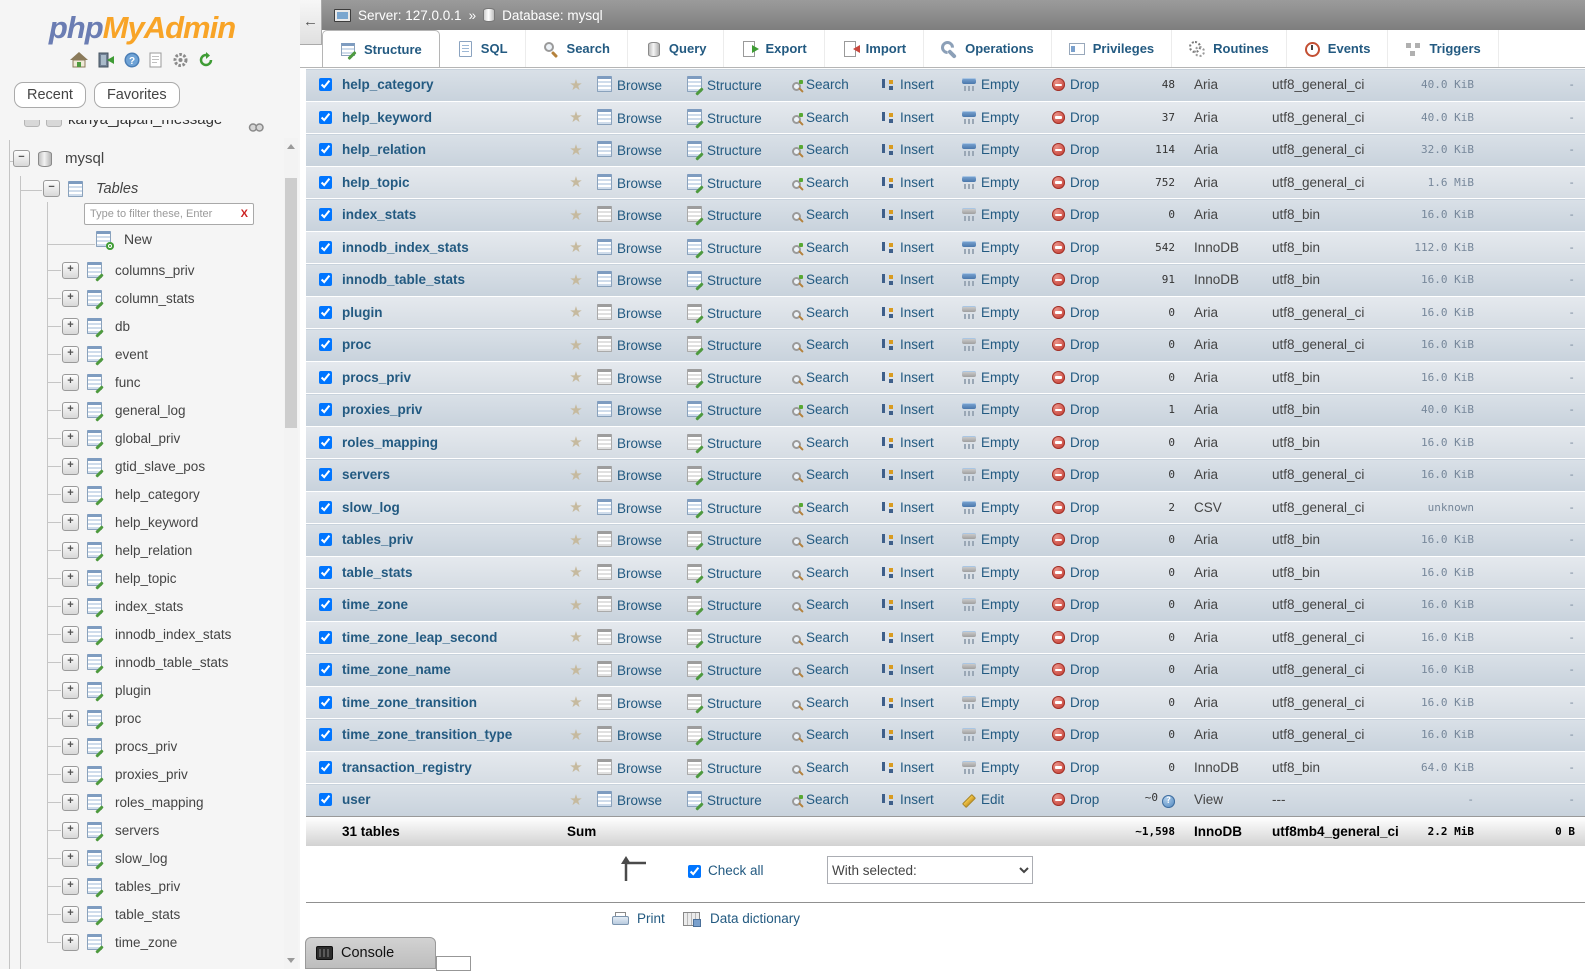 Image resolution: width=1585 pixels, height=971 pixels. What do you see at coordinates (362, 312) in the screenshot?
I see `table-name-link: plugin` at bounding box center [362, 312].